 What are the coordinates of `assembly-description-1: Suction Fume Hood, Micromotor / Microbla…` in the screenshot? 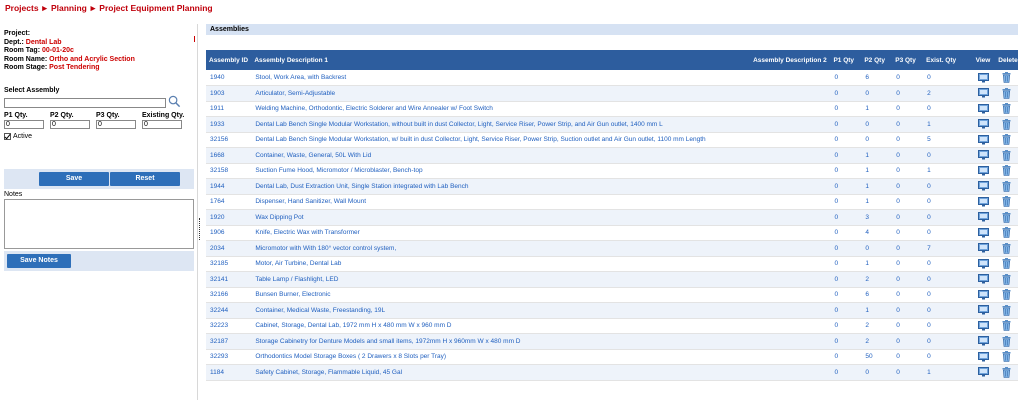 It's located at (338, 170).